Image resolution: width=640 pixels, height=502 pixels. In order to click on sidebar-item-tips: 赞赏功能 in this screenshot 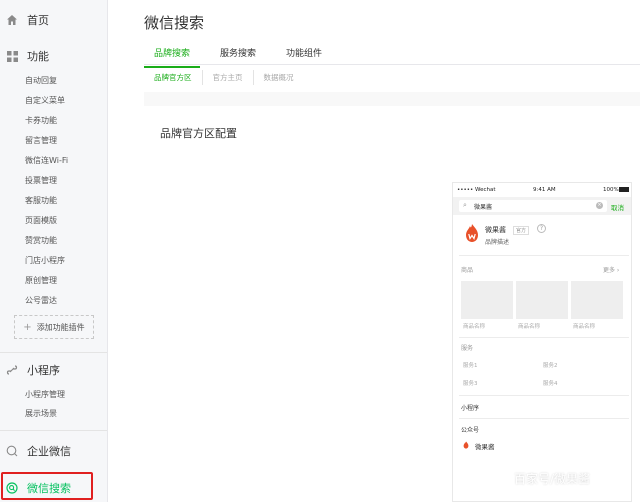, I will do `click(41, 240)`.